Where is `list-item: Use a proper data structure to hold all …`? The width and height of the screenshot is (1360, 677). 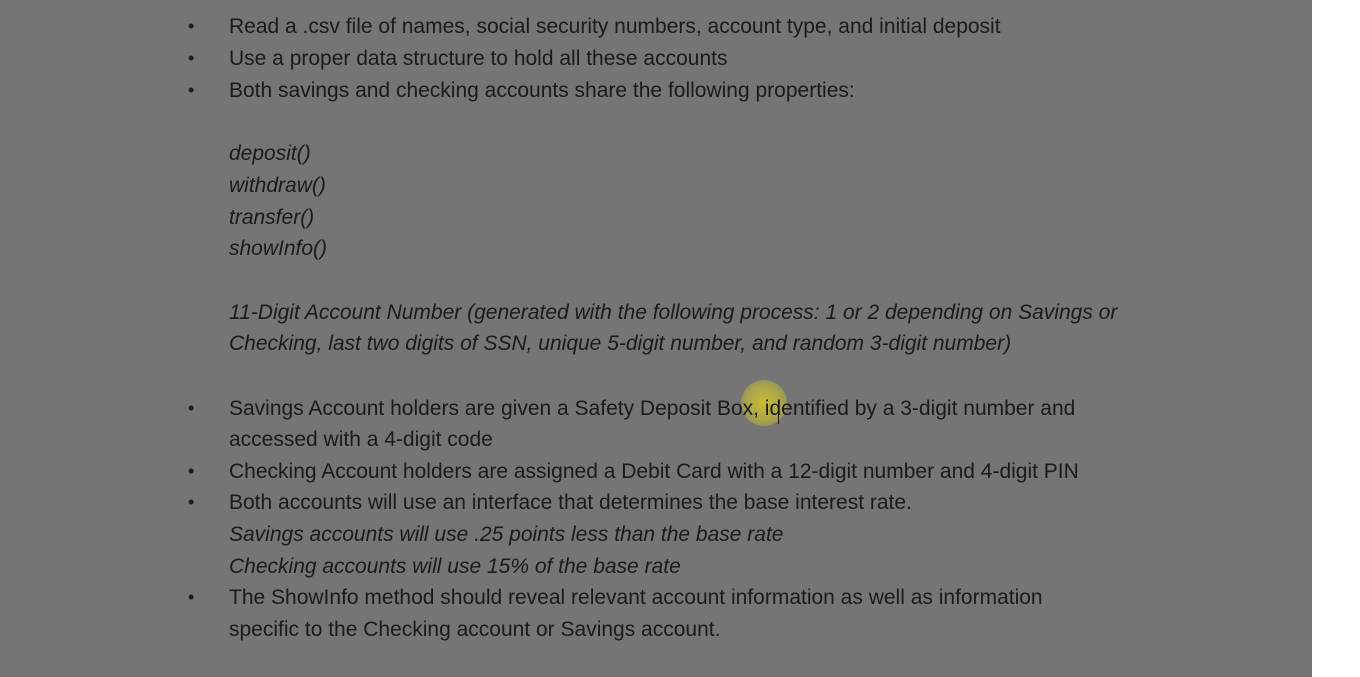
list-item: Use a proper data structure to hold all … is located at coordinates (478, 58).